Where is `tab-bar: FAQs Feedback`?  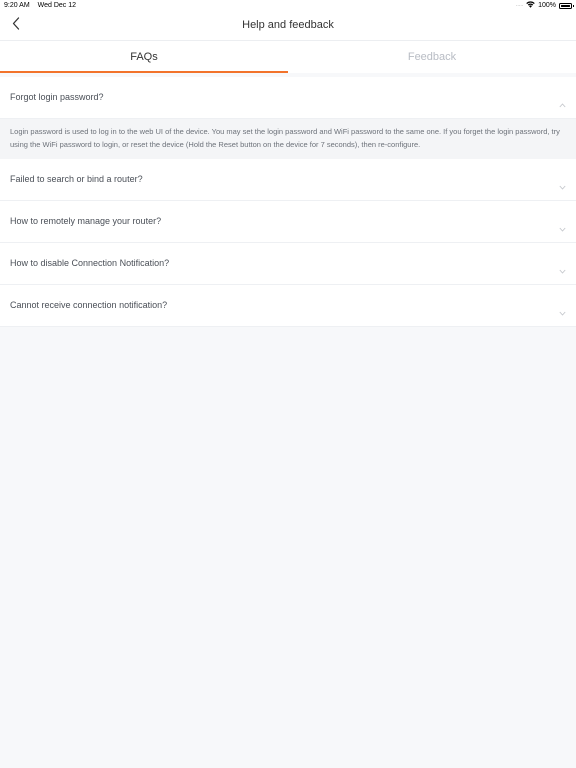 tab-bar: FAQs Feedback is located at coordinates (288, 56).